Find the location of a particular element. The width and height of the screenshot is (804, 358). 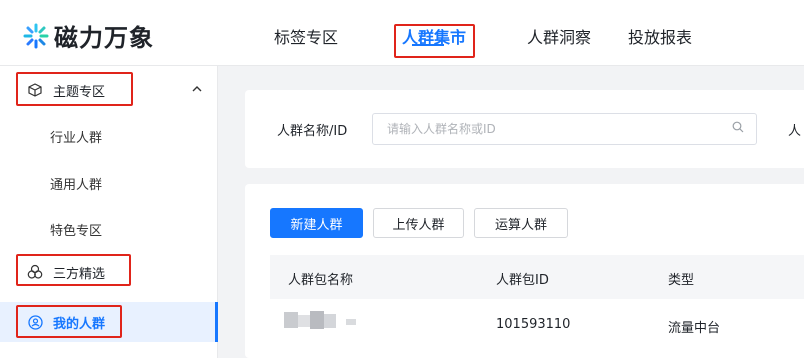

sidebar-item-my-crowd: 我的人群 is located at coordinates (109, 322).